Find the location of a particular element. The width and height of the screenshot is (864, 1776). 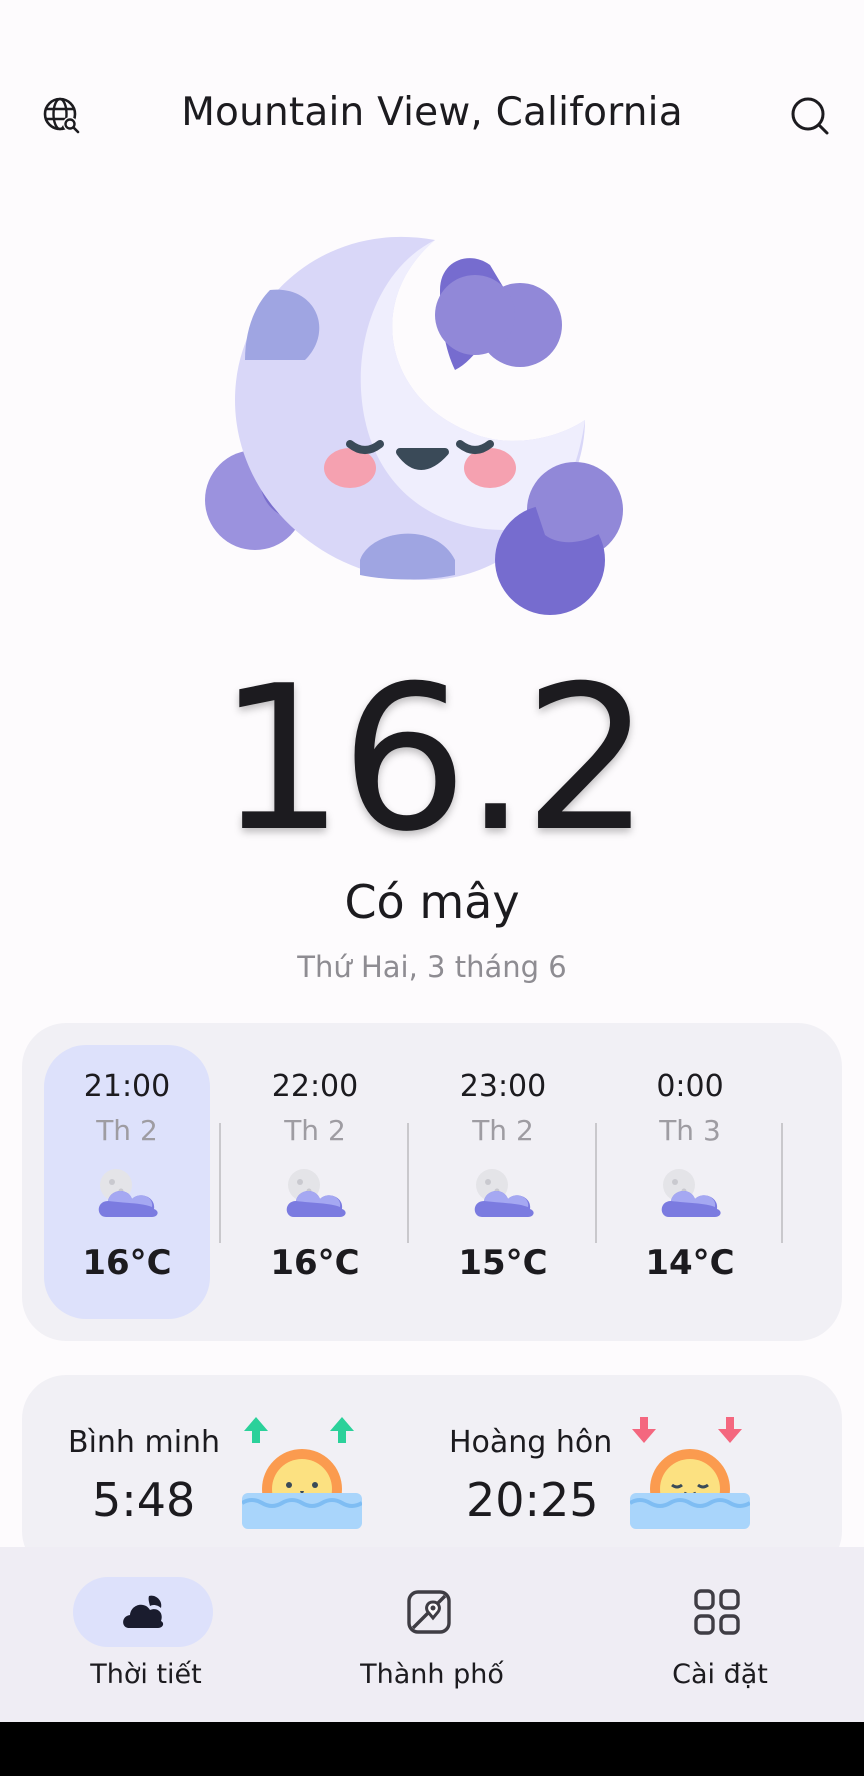

hourly-item: 0:00 Th 3 14°C is located at coordinates (690, 1182).